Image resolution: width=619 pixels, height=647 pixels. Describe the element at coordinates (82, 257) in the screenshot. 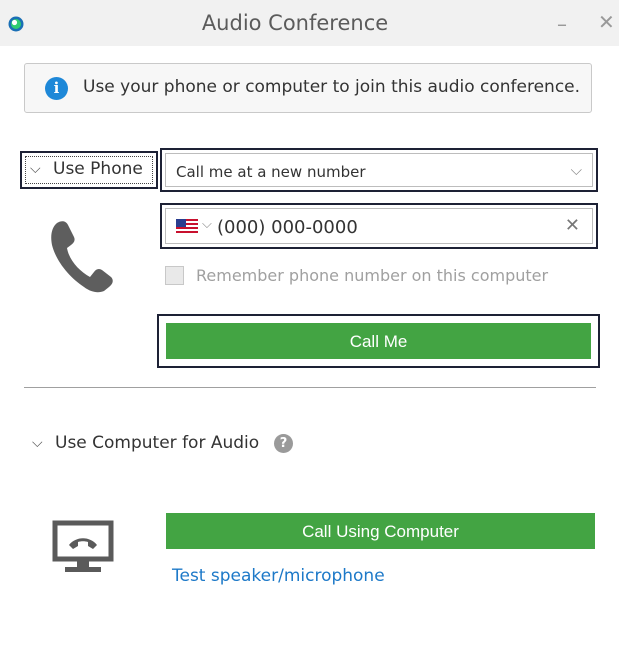

I see `phone-handset-icon` at that location.